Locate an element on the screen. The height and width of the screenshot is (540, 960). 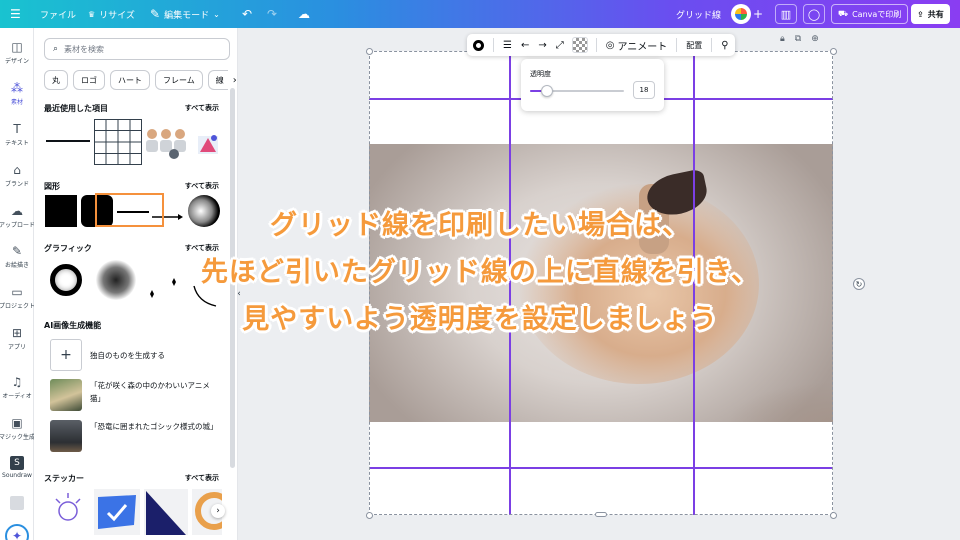
rail-item-upload: ☁ アップロード is located at coordinates (17, 216).